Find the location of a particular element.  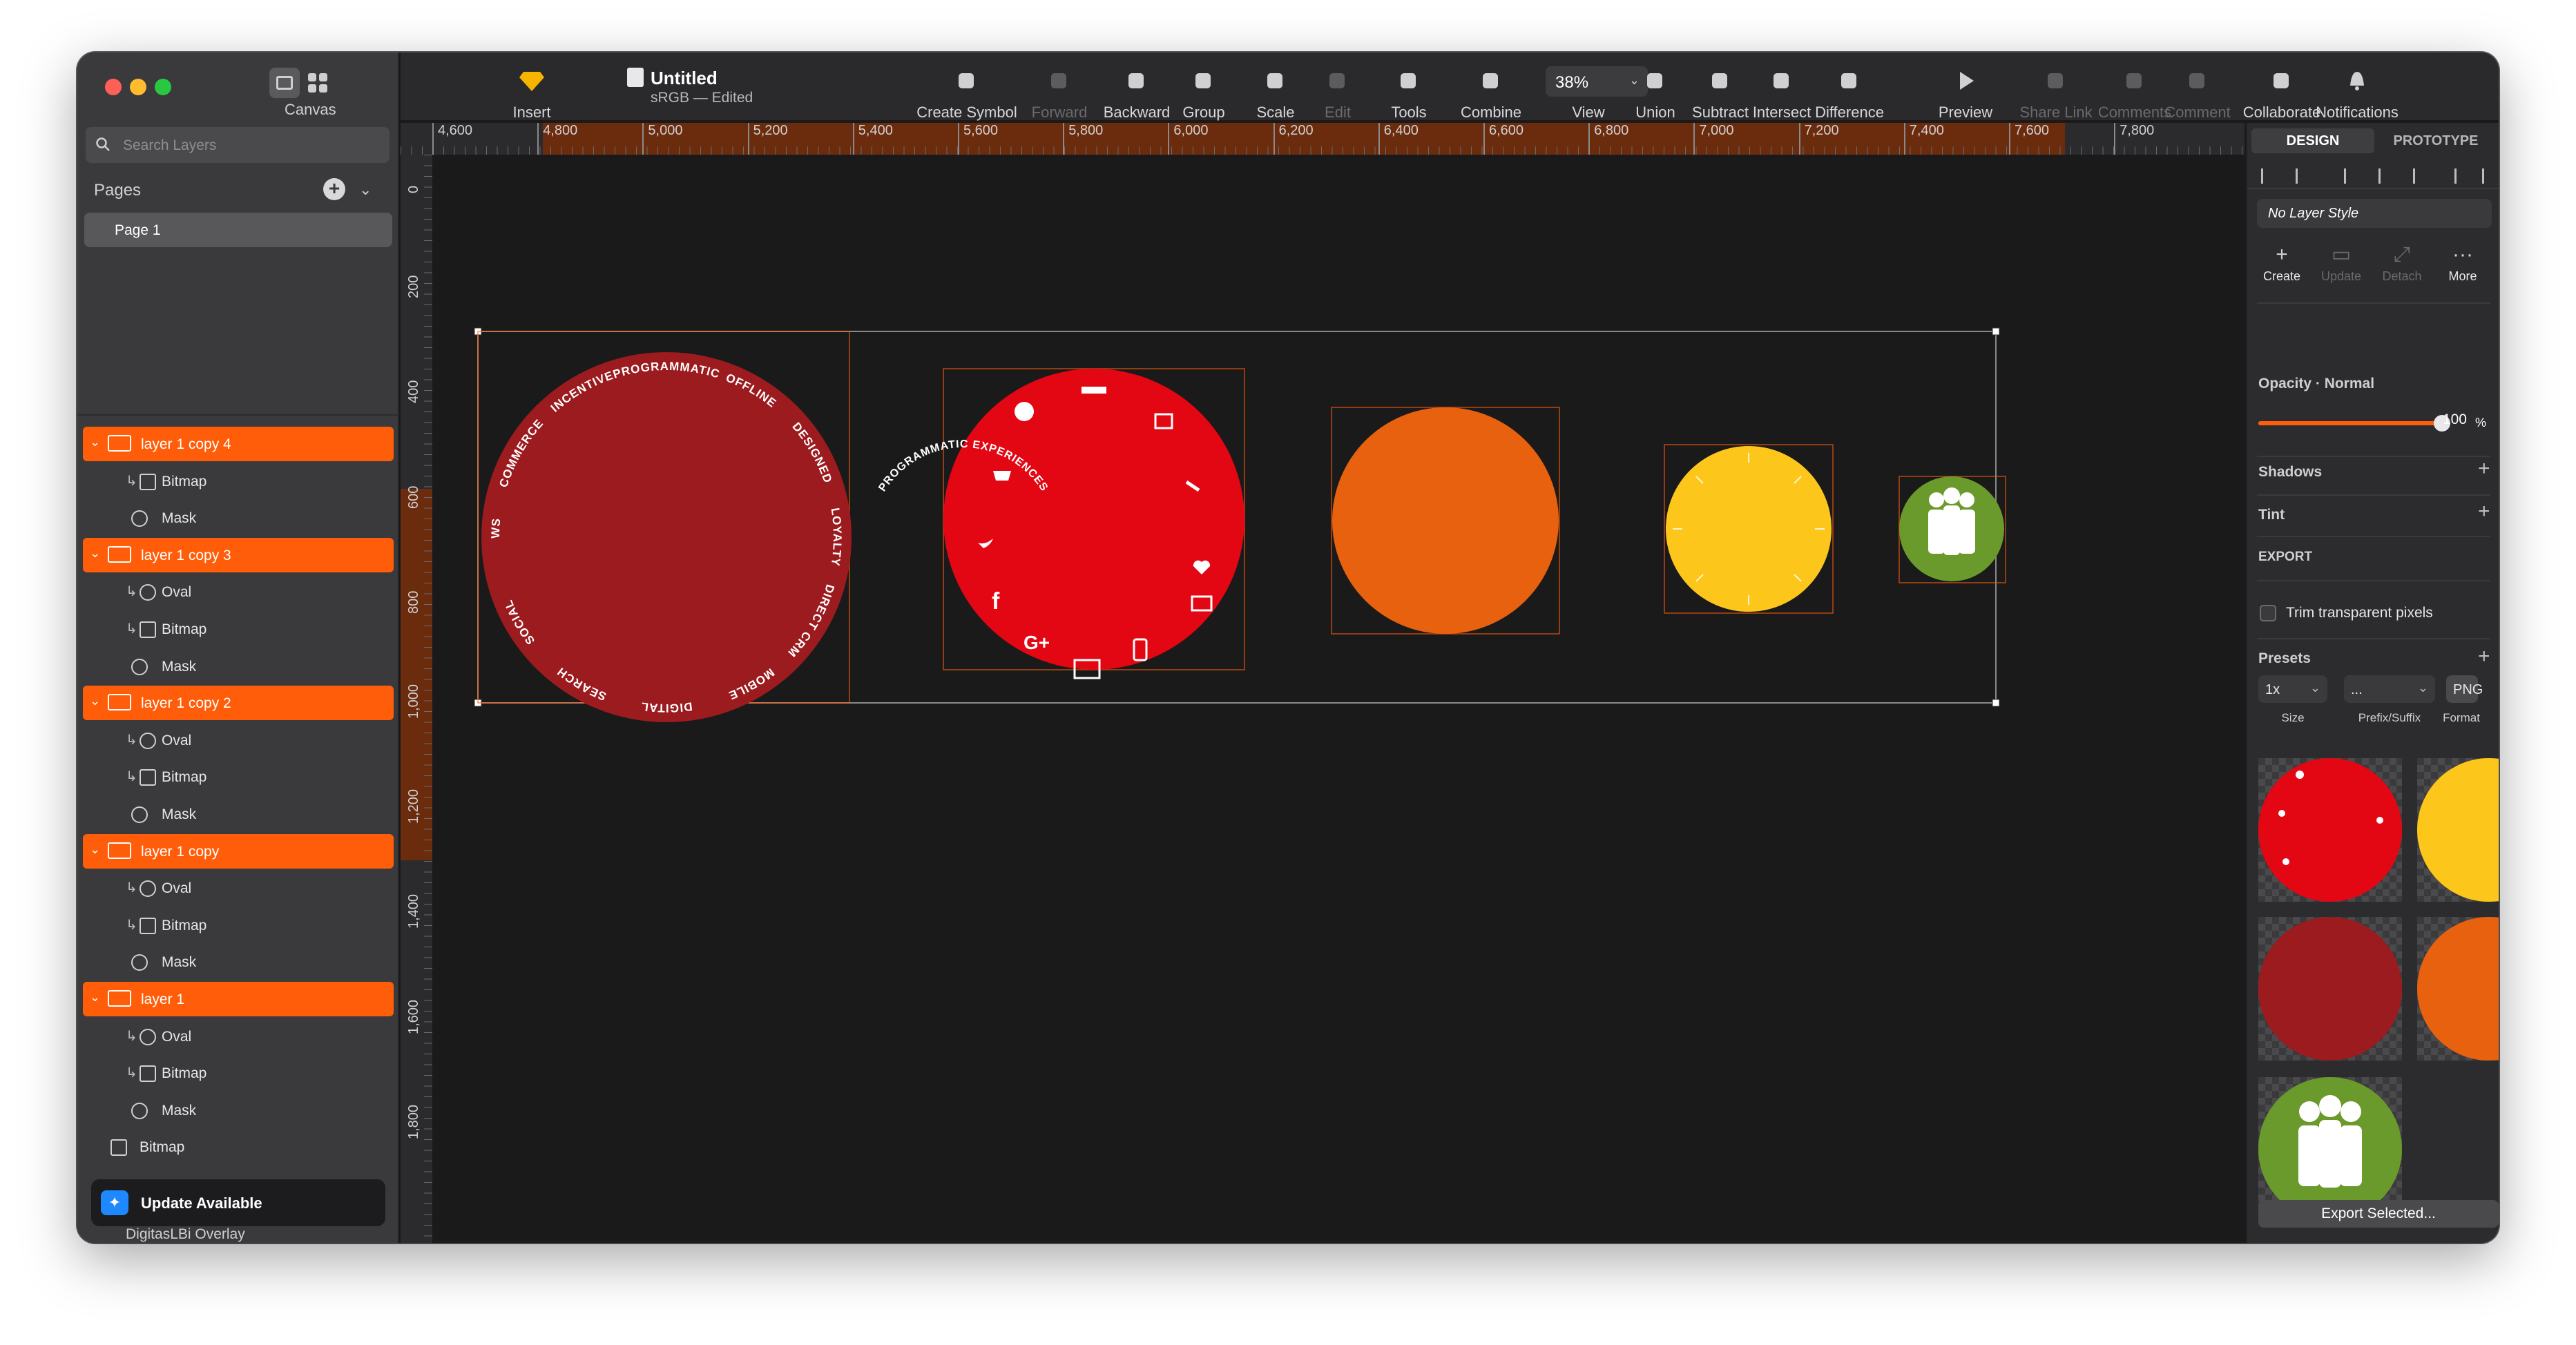

comment-button: Comment is located at coordinates (2197, 91).